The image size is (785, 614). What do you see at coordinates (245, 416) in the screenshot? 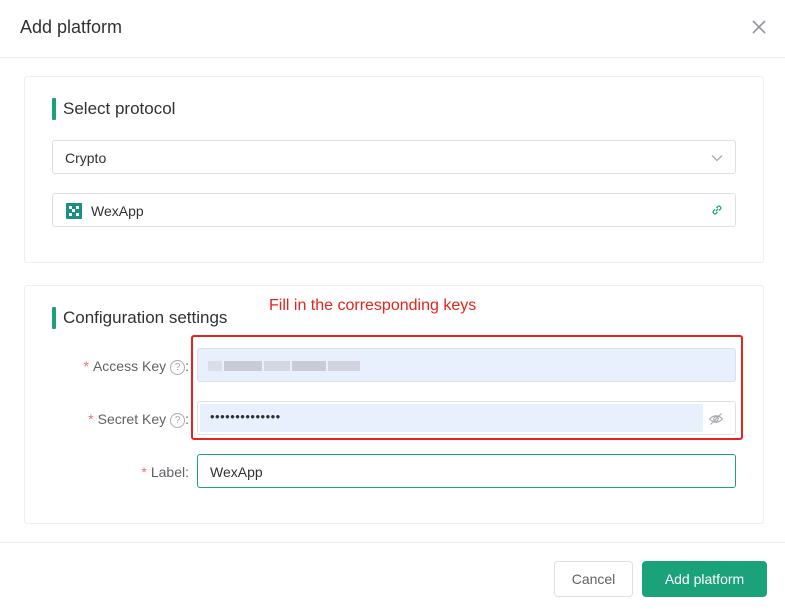
I see `secret-key-value: ••••••••••••••` at bounding box center [245, 416].